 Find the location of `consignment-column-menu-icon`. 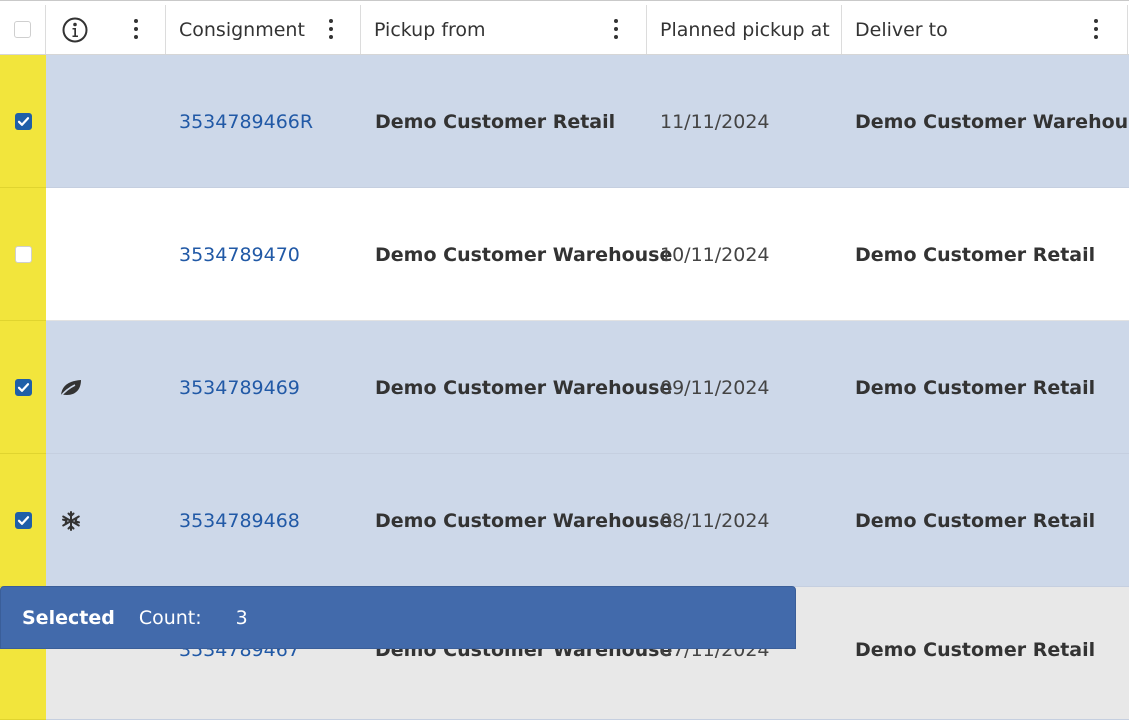

consignment-column-menu-icon is located at coordinates (331, 29).